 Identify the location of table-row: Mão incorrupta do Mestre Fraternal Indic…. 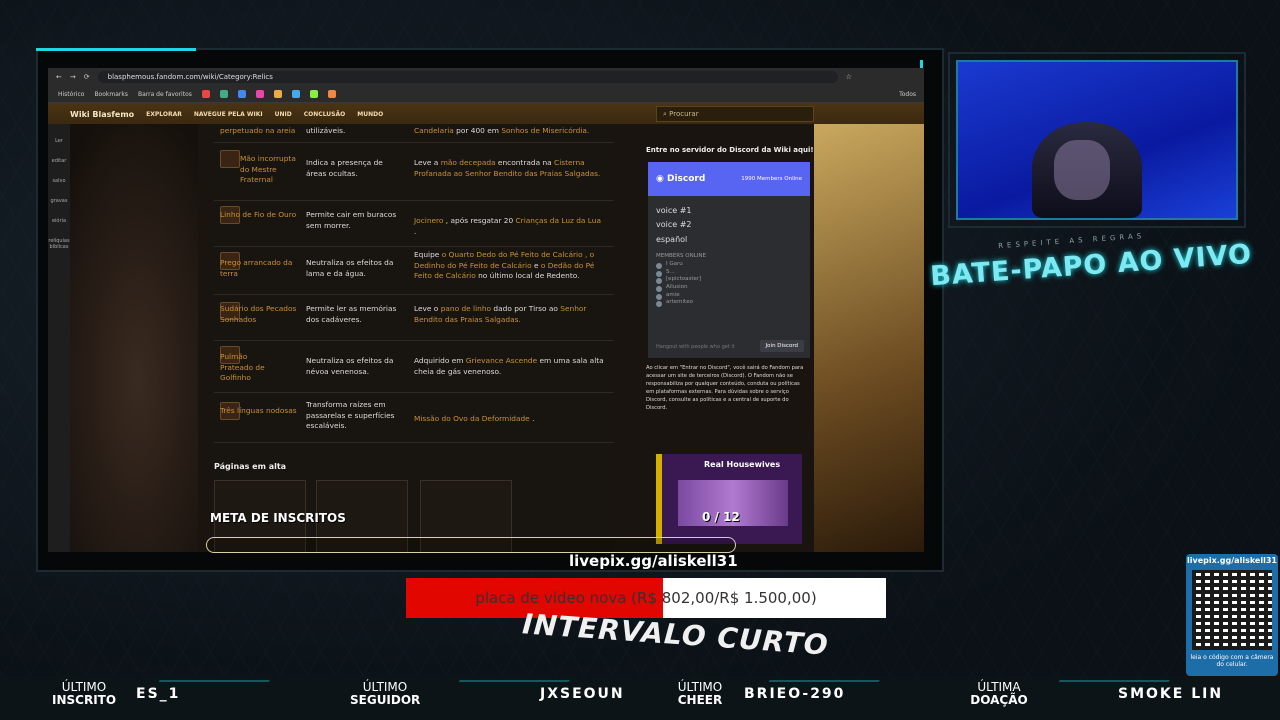
(414, 172).